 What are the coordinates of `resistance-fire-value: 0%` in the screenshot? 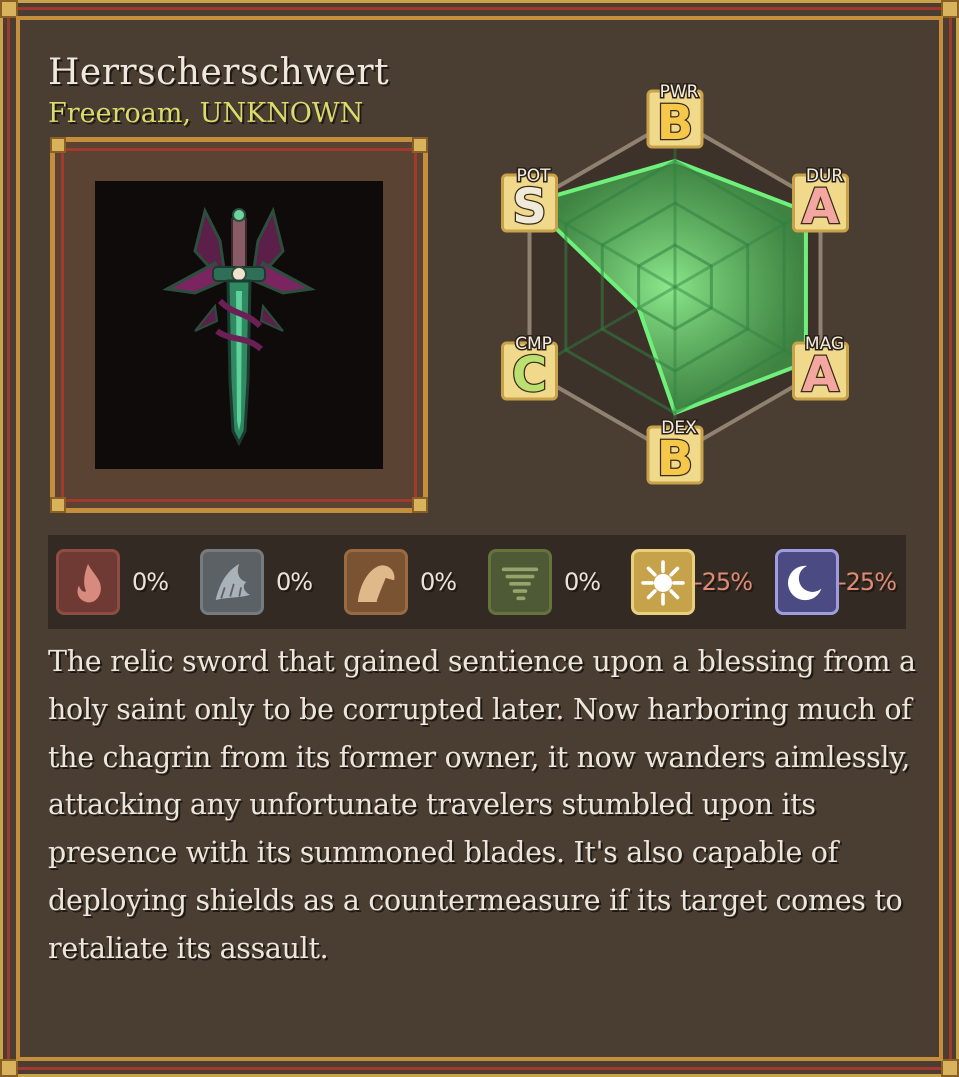 It's located at (150, 582).